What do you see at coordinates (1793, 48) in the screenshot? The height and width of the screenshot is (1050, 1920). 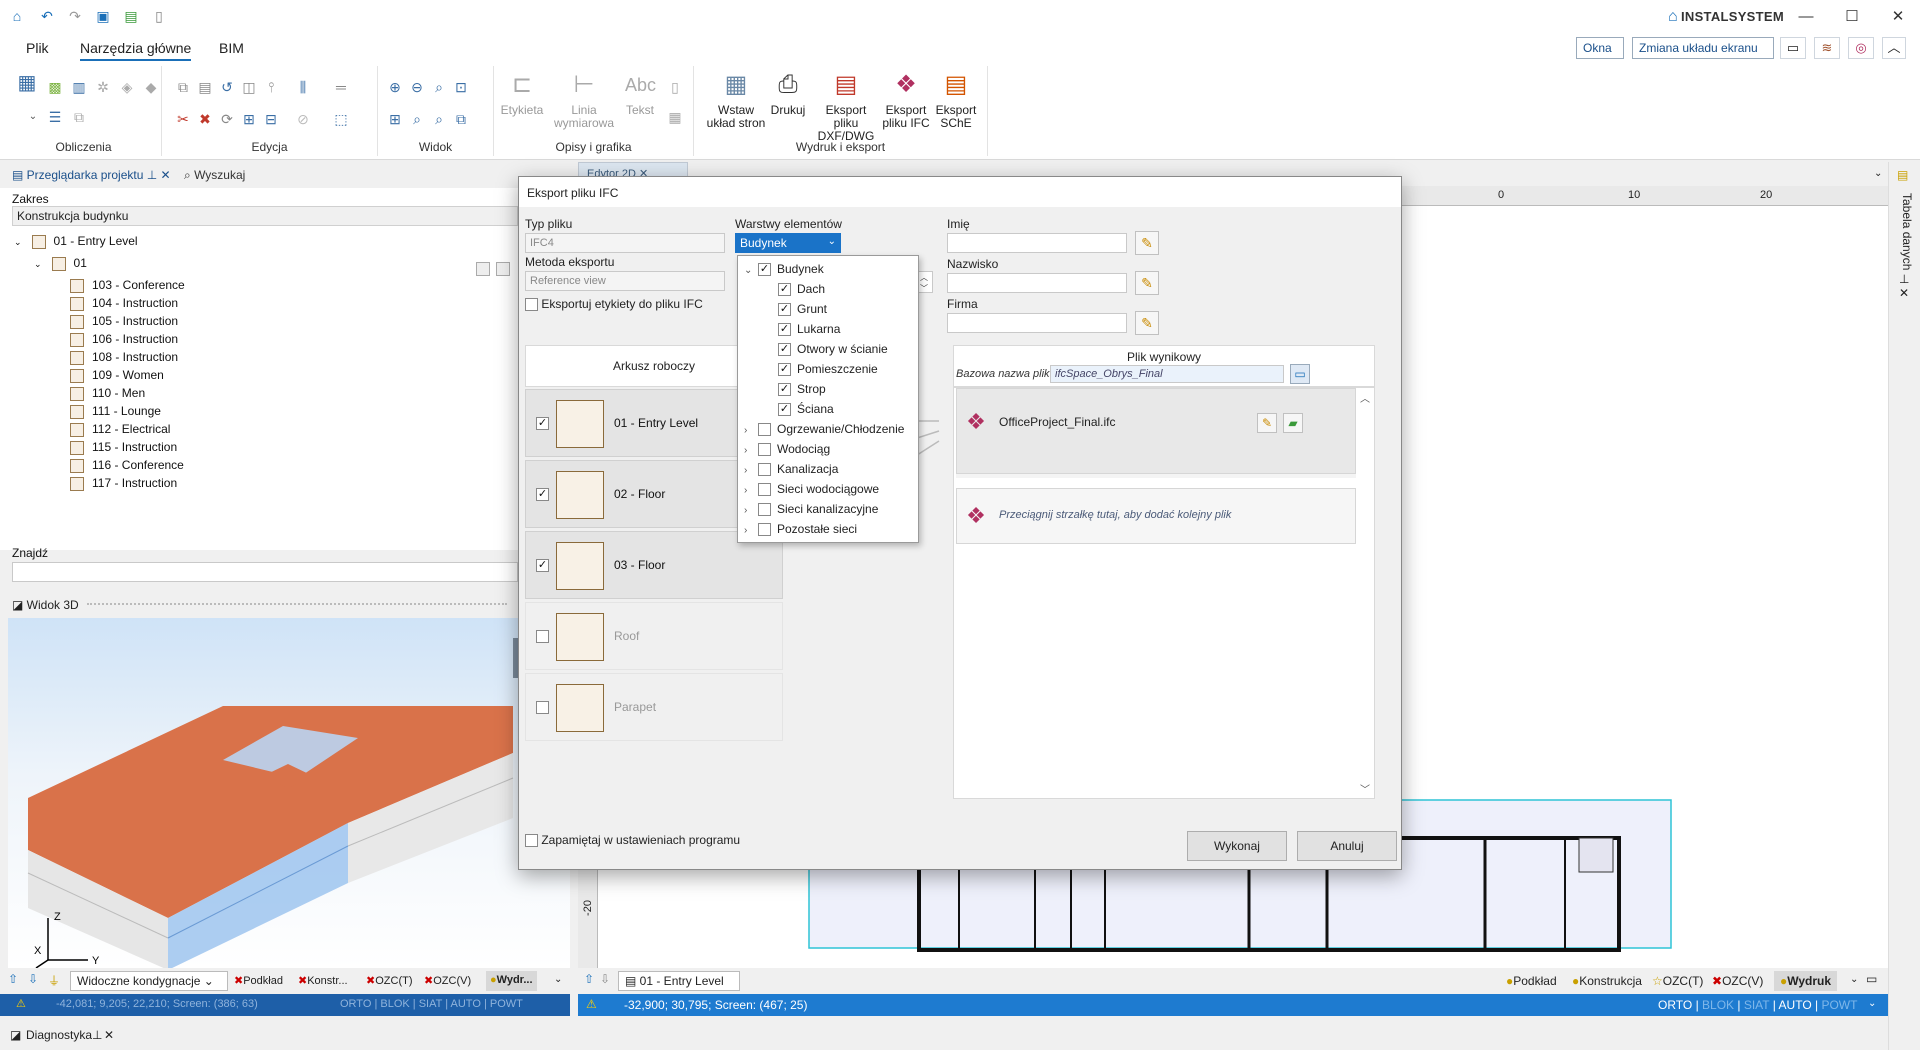 I see `screen-icon: ▭` at bounding box center [1793, 48].